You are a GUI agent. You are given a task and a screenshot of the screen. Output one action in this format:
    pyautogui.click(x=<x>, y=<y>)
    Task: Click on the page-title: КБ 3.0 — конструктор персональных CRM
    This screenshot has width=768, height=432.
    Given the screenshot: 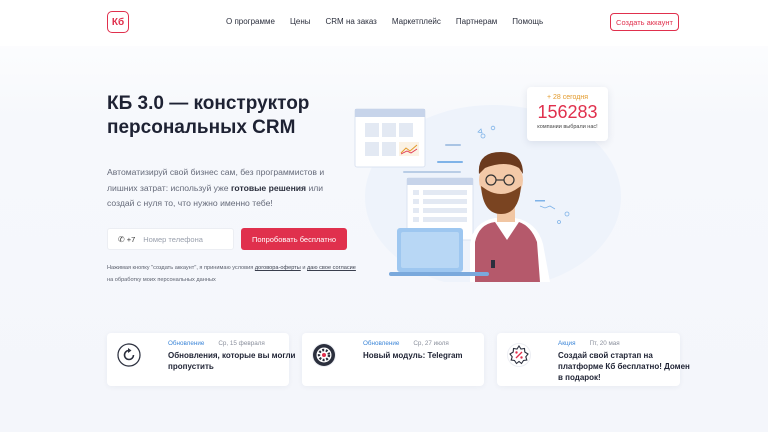 What is the action you would take?
    pyautogui.click(x=208, y=115)
    